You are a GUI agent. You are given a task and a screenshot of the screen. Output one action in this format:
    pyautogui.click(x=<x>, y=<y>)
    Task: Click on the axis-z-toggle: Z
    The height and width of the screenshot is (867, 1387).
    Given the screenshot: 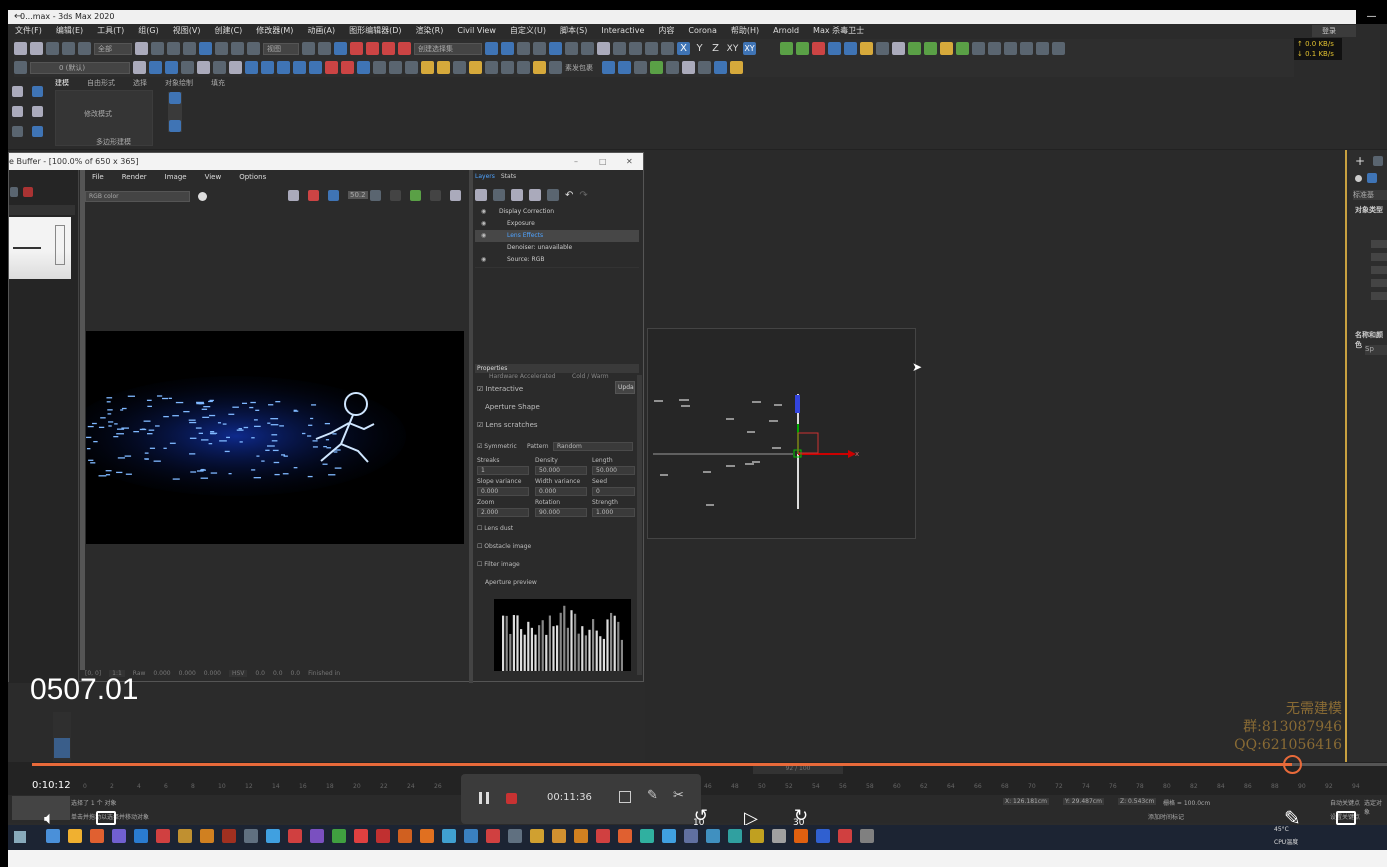 What is the action you would take?
    pyautogui.click(x=715, y=48)
    